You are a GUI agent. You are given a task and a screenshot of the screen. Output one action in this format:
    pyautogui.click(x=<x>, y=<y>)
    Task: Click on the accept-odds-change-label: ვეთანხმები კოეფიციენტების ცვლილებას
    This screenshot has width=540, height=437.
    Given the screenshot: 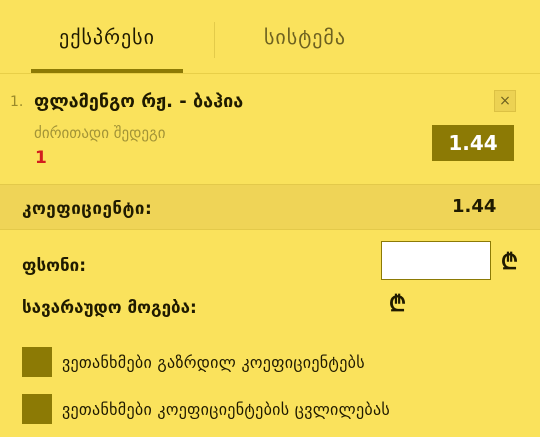 What is the action you would take?
    pyautogui.click(x=226, y=409)
    